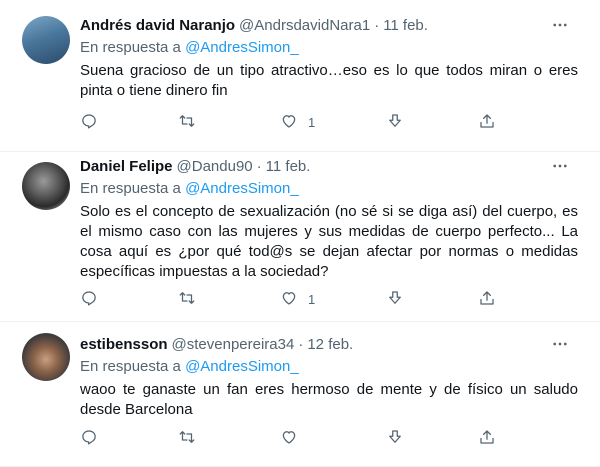 This screenshot has width=600, height=467. I want to click on author-name: Andrés david Naranjo, so click(157, 25).